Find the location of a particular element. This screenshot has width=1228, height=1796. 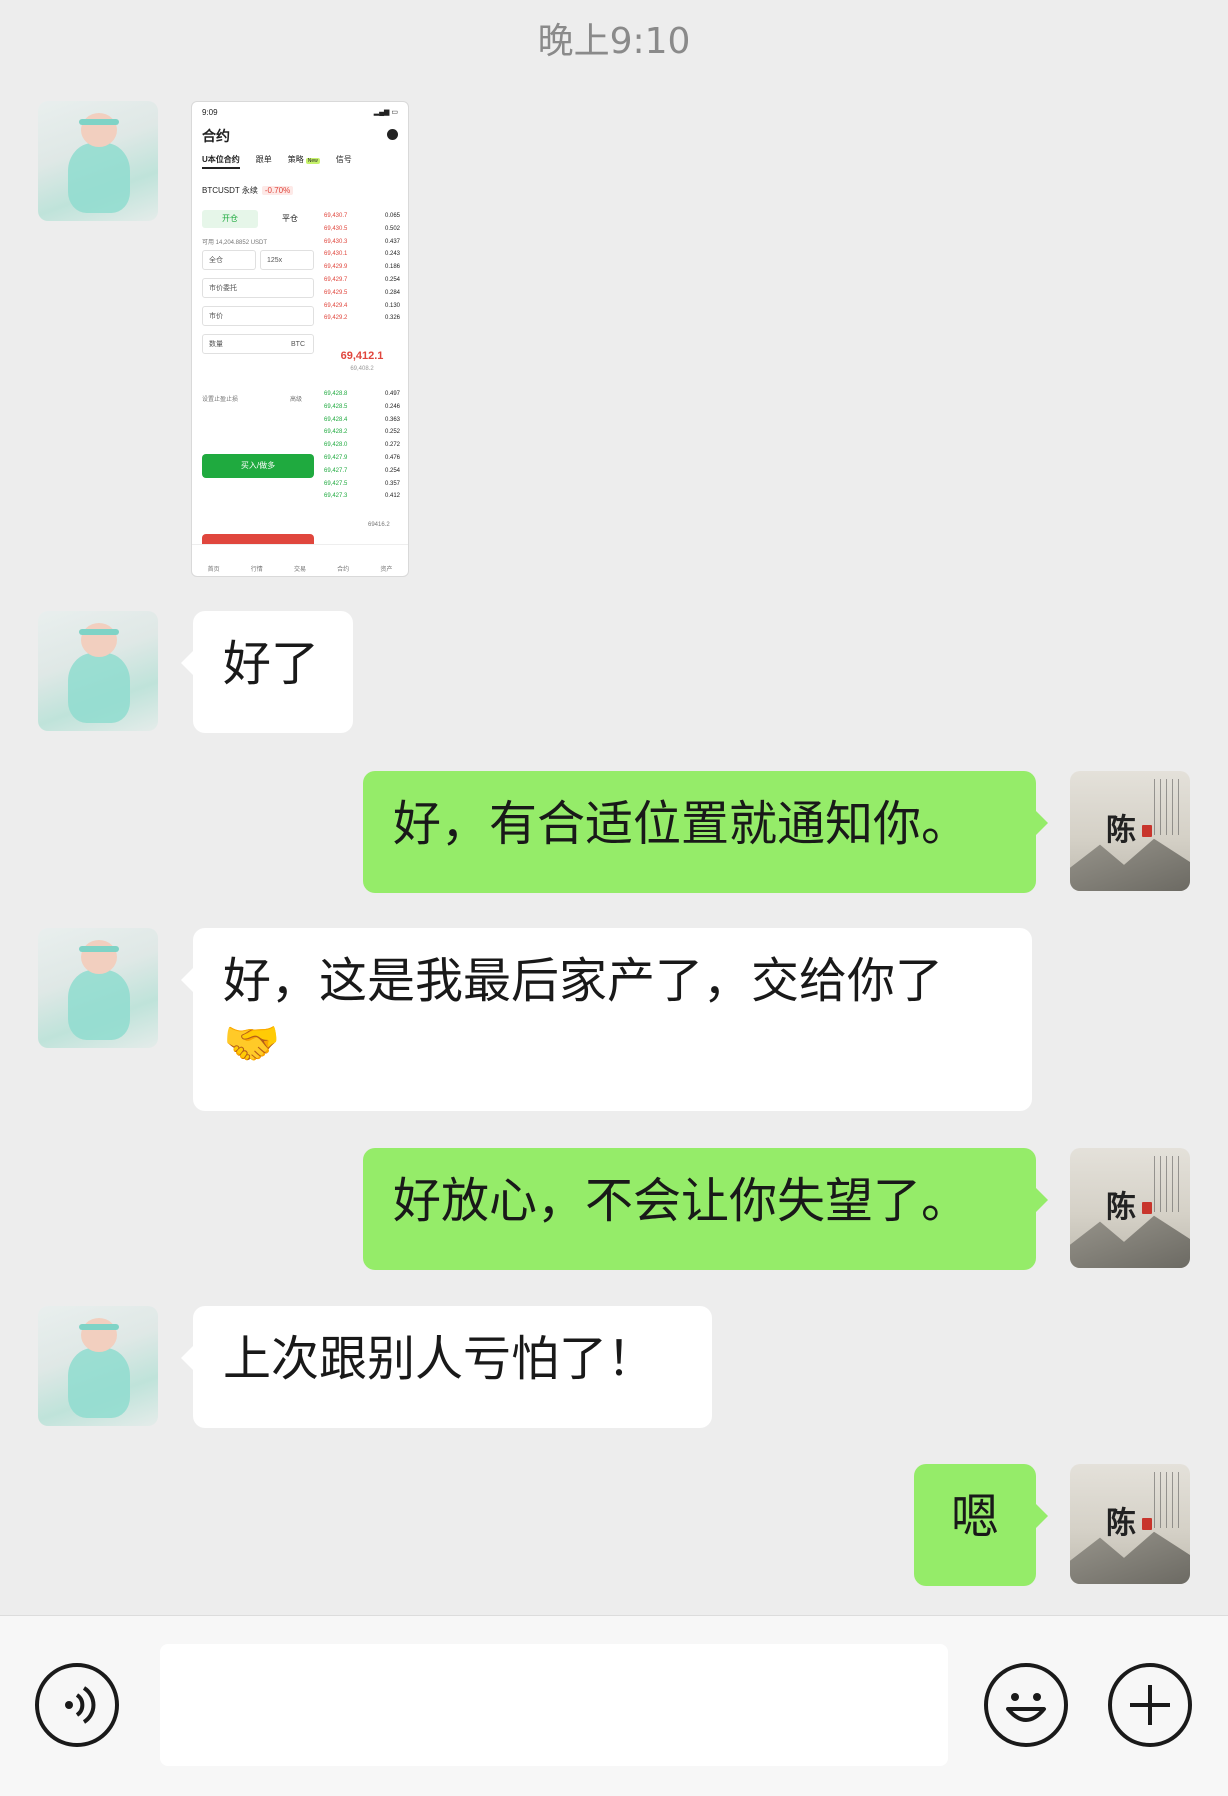

message-bubble: 嗯 is located at coordinates (981, 1525).